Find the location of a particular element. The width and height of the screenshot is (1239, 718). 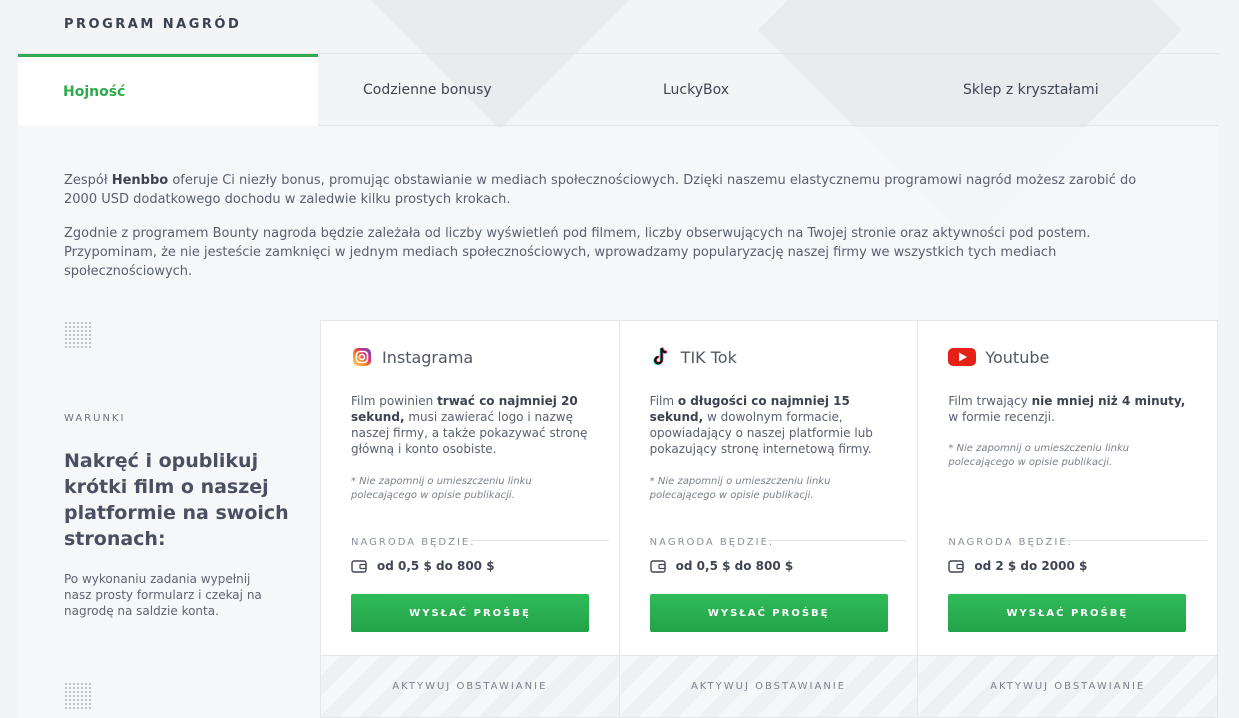

card-header: TIK Tok is located at coordinates (693, 357).